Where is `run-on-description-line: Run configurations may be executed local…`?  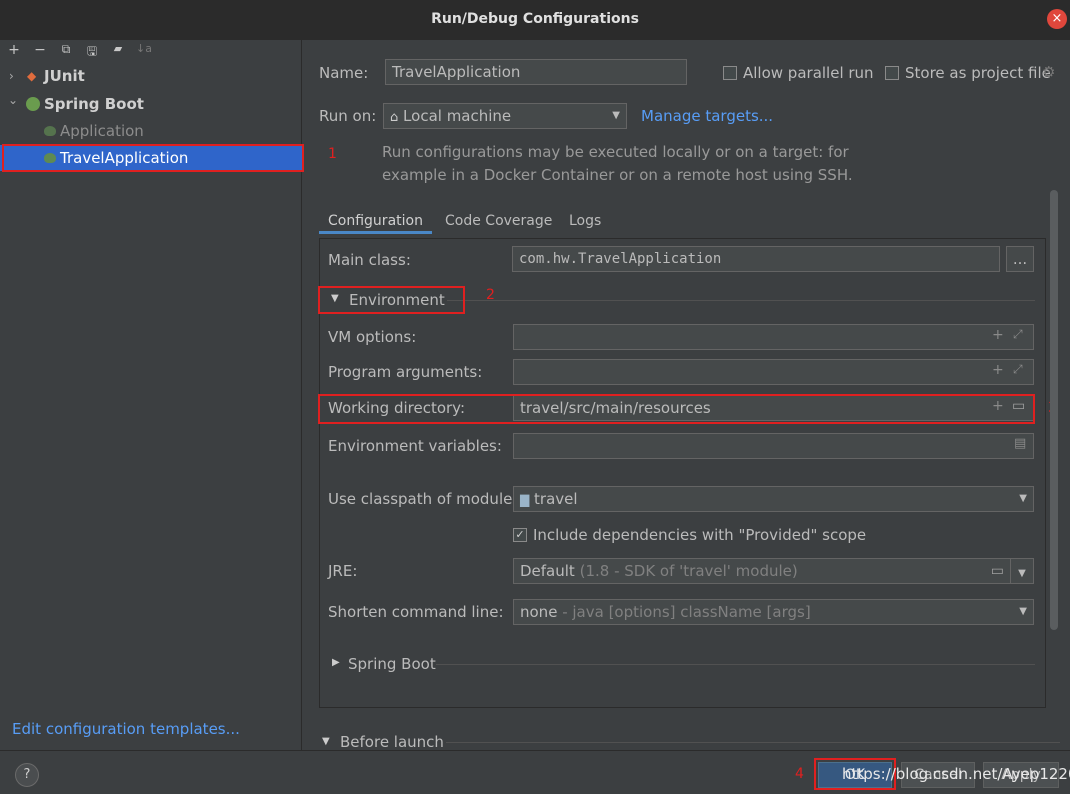
run-on-description-line: Run configurations may be executed local… is located at coordinates (615, 152).